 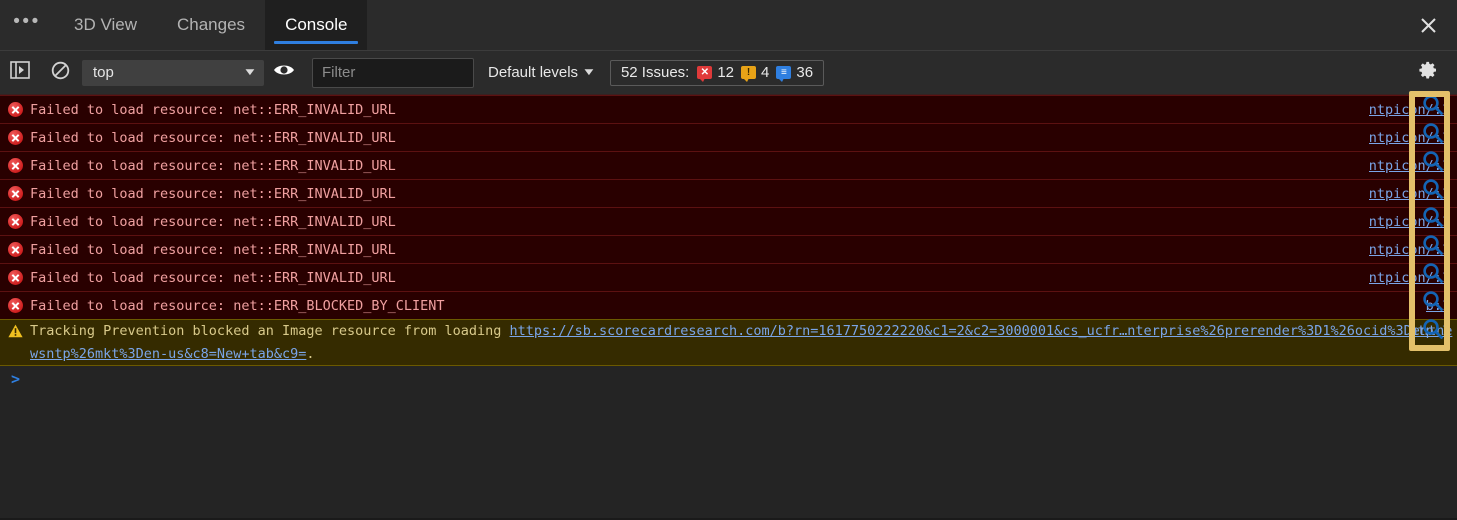 I want to click on devtools-tabbar: ••• 3D View Changes Console, so click(x=728, y=25).